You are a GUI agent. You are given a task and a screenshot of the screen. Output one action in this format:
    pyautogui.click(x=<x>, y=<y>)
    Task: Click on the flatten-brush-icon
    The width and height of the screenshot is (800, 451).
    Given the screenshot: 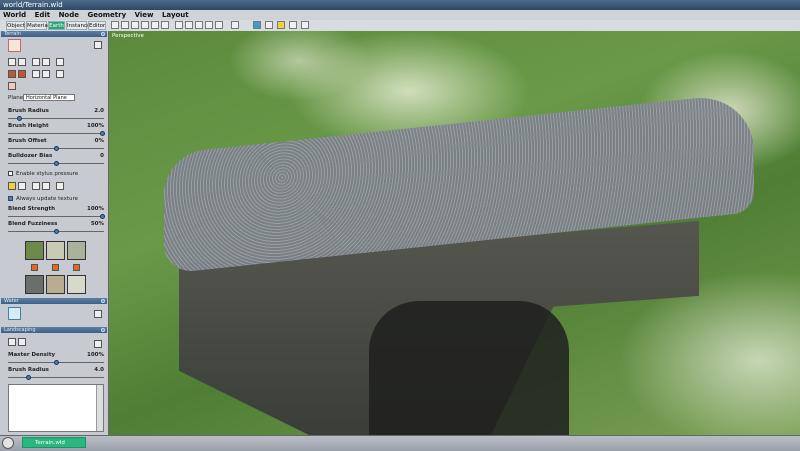 What is the action you would take?
    pyautogui.click(x=60, y=62)
    